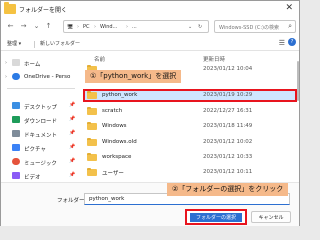  What do you see at coordinates (10, 8) in the screenshot?
I see `folder-app-icon` at bounding box center [10, 8].